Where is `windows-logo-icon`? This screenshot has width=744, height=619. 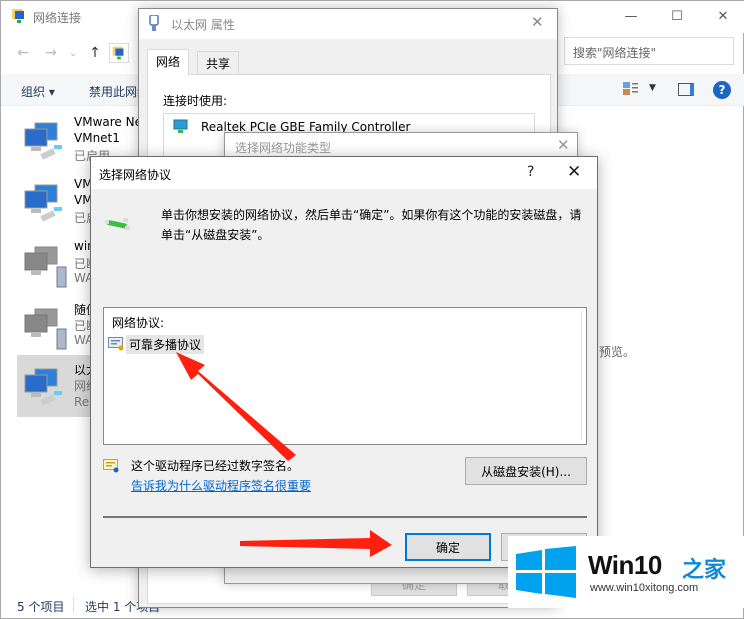 windows-logo-icon is located at coordinates (546, 572).